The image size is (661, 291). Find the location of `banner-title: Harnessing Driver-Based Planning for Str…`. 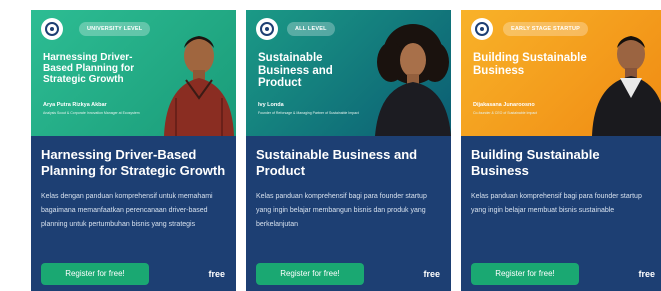

banner-title: Harnessing Driver-Based Planning for Str… is located at coordinates (89, 68).